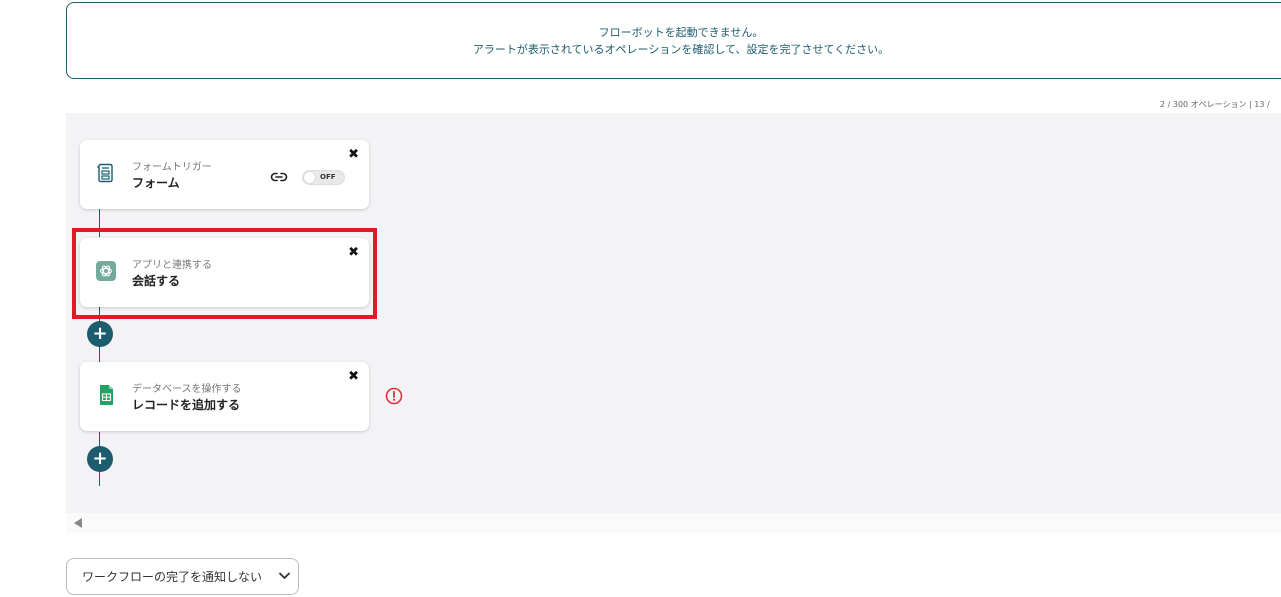 This screenshot has height=597, width=1281. Describe the element at coordinates (279, 177) in the screenshot. I see `link-icon` at that location.